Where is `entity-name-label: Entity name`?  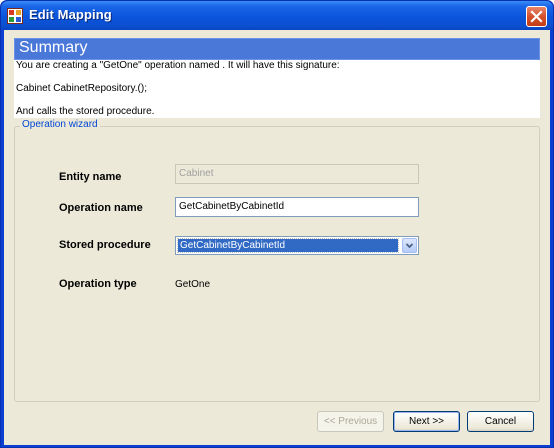 entity-name-label: Entity name is located at coordinates (90, 177).